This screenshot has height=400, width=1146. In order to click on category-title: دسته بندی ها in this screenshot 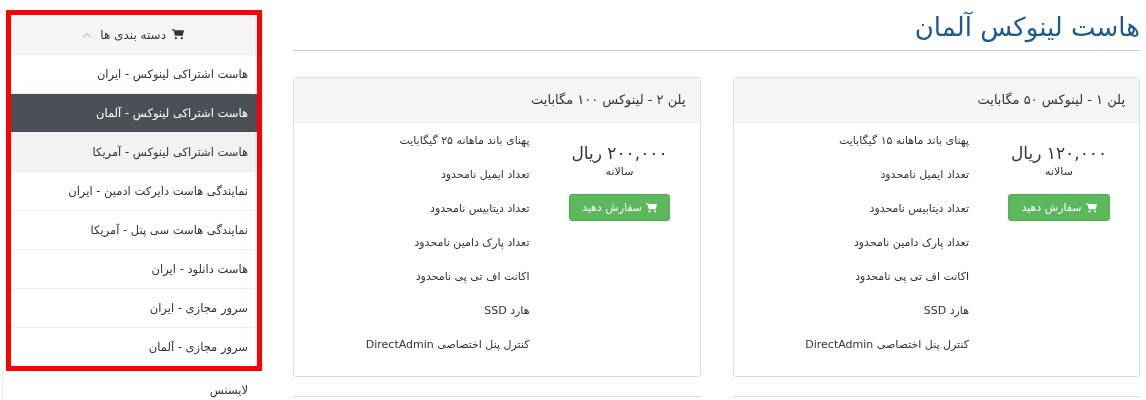, I will do `click(133, 34)`.